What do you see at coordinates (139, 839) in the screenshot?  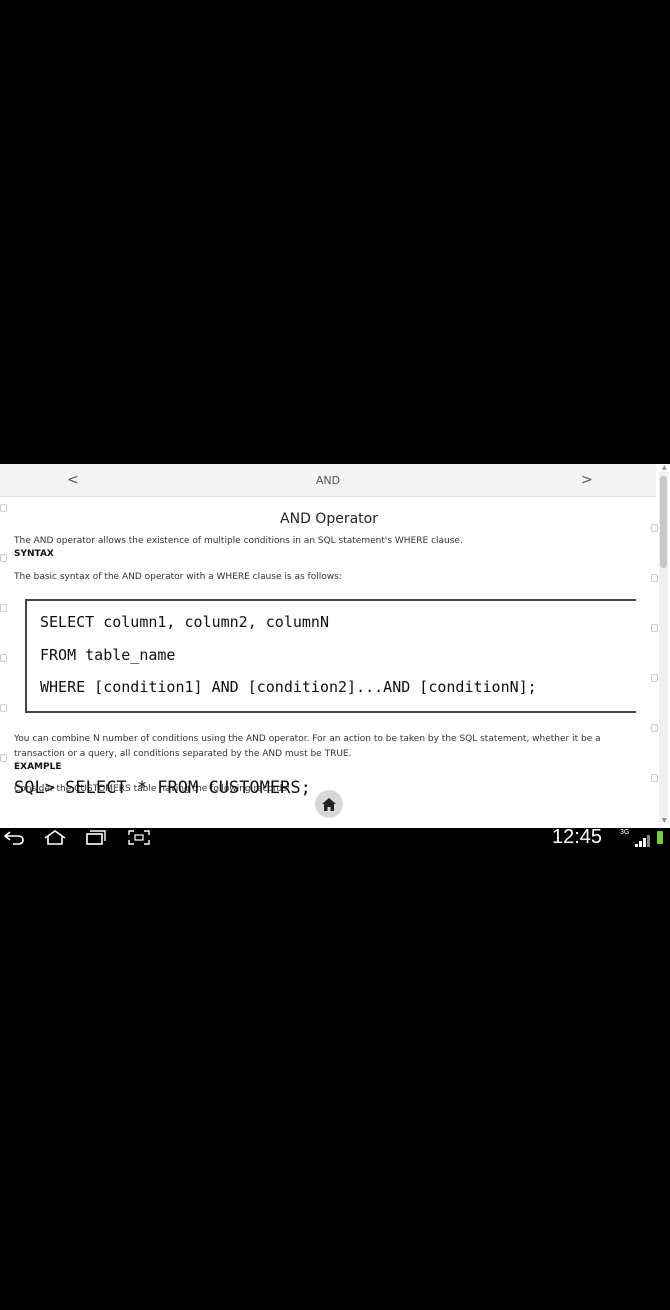 I see `screenshot-icon` at bounding box center [139, 839].